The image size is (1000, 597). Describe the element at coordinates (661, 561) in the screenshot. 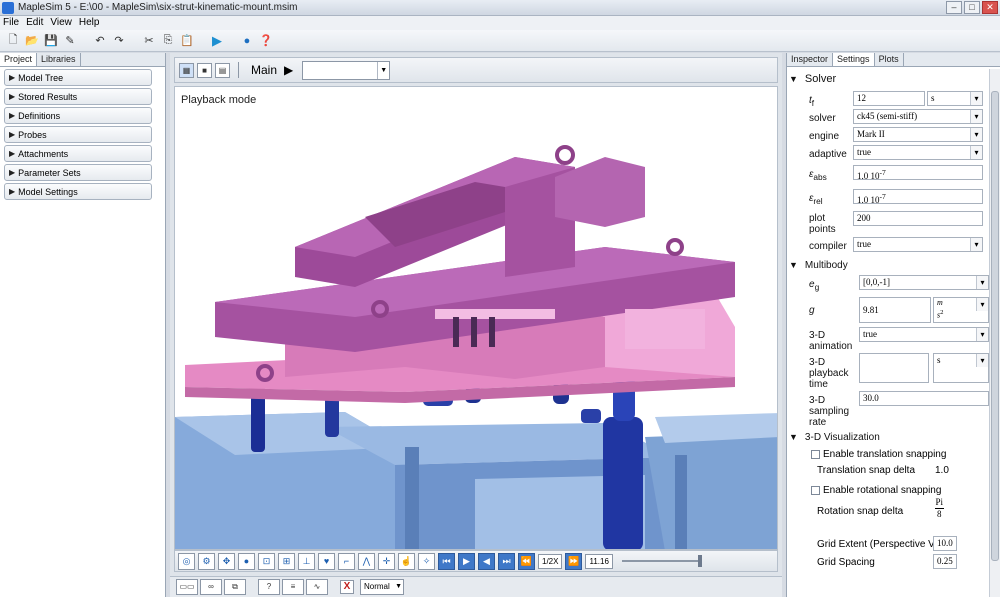

I see `time-slider` at that location.